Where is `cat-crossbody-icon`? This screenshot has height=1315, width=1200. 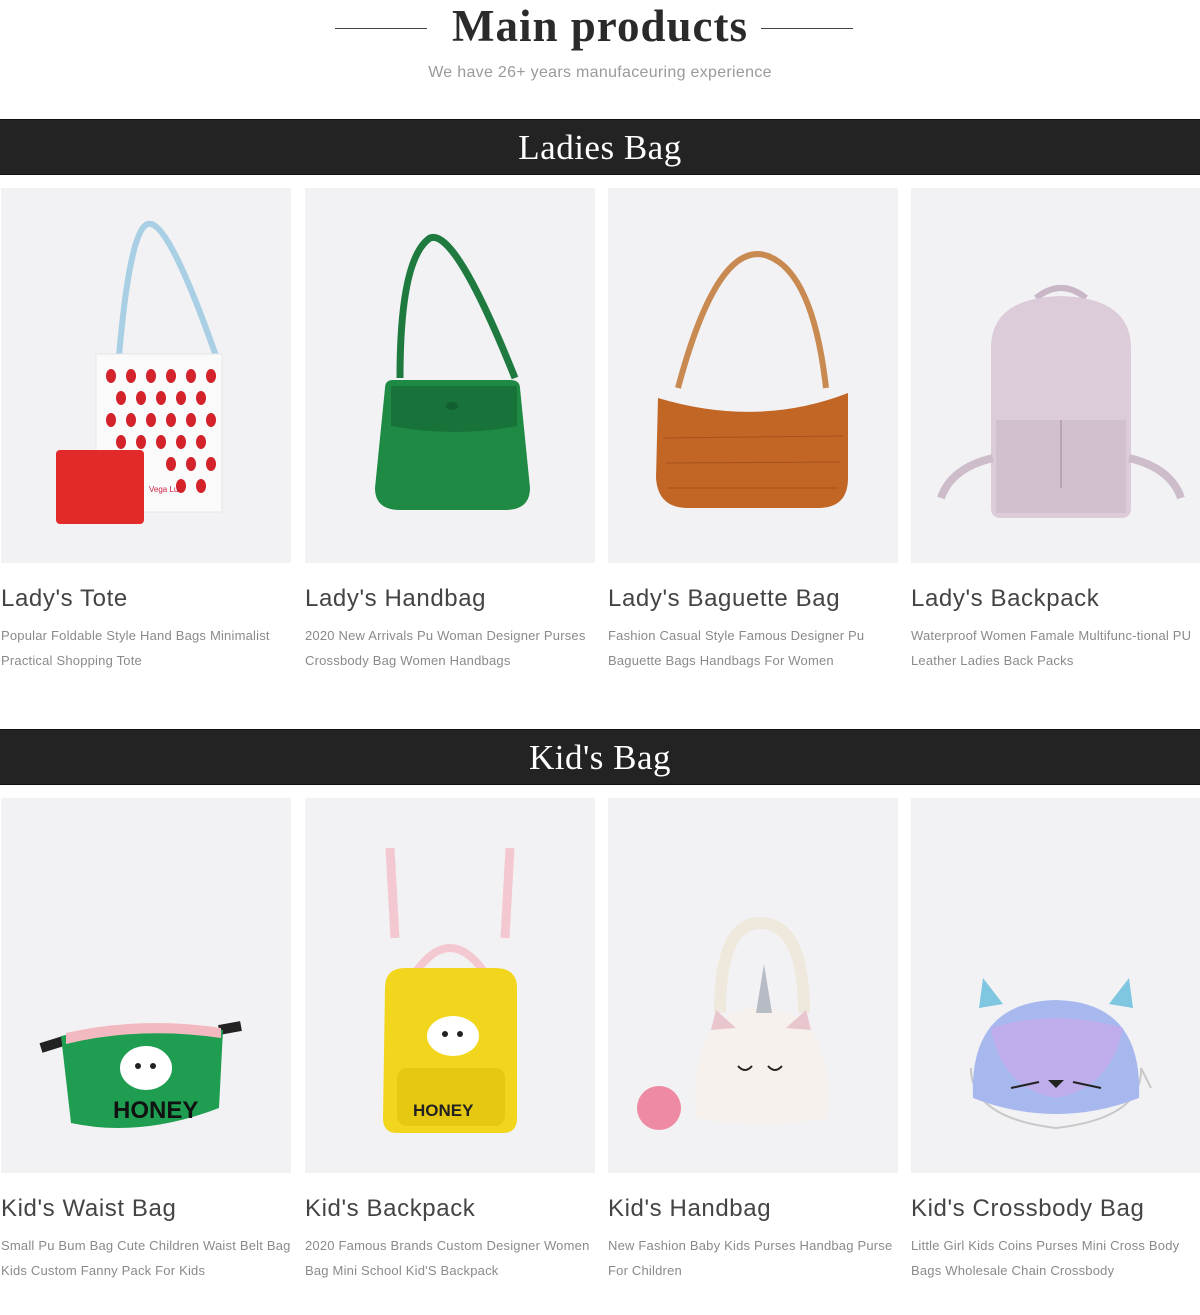
cat-crossbody-icon is located at coordinates (1061, 1054).